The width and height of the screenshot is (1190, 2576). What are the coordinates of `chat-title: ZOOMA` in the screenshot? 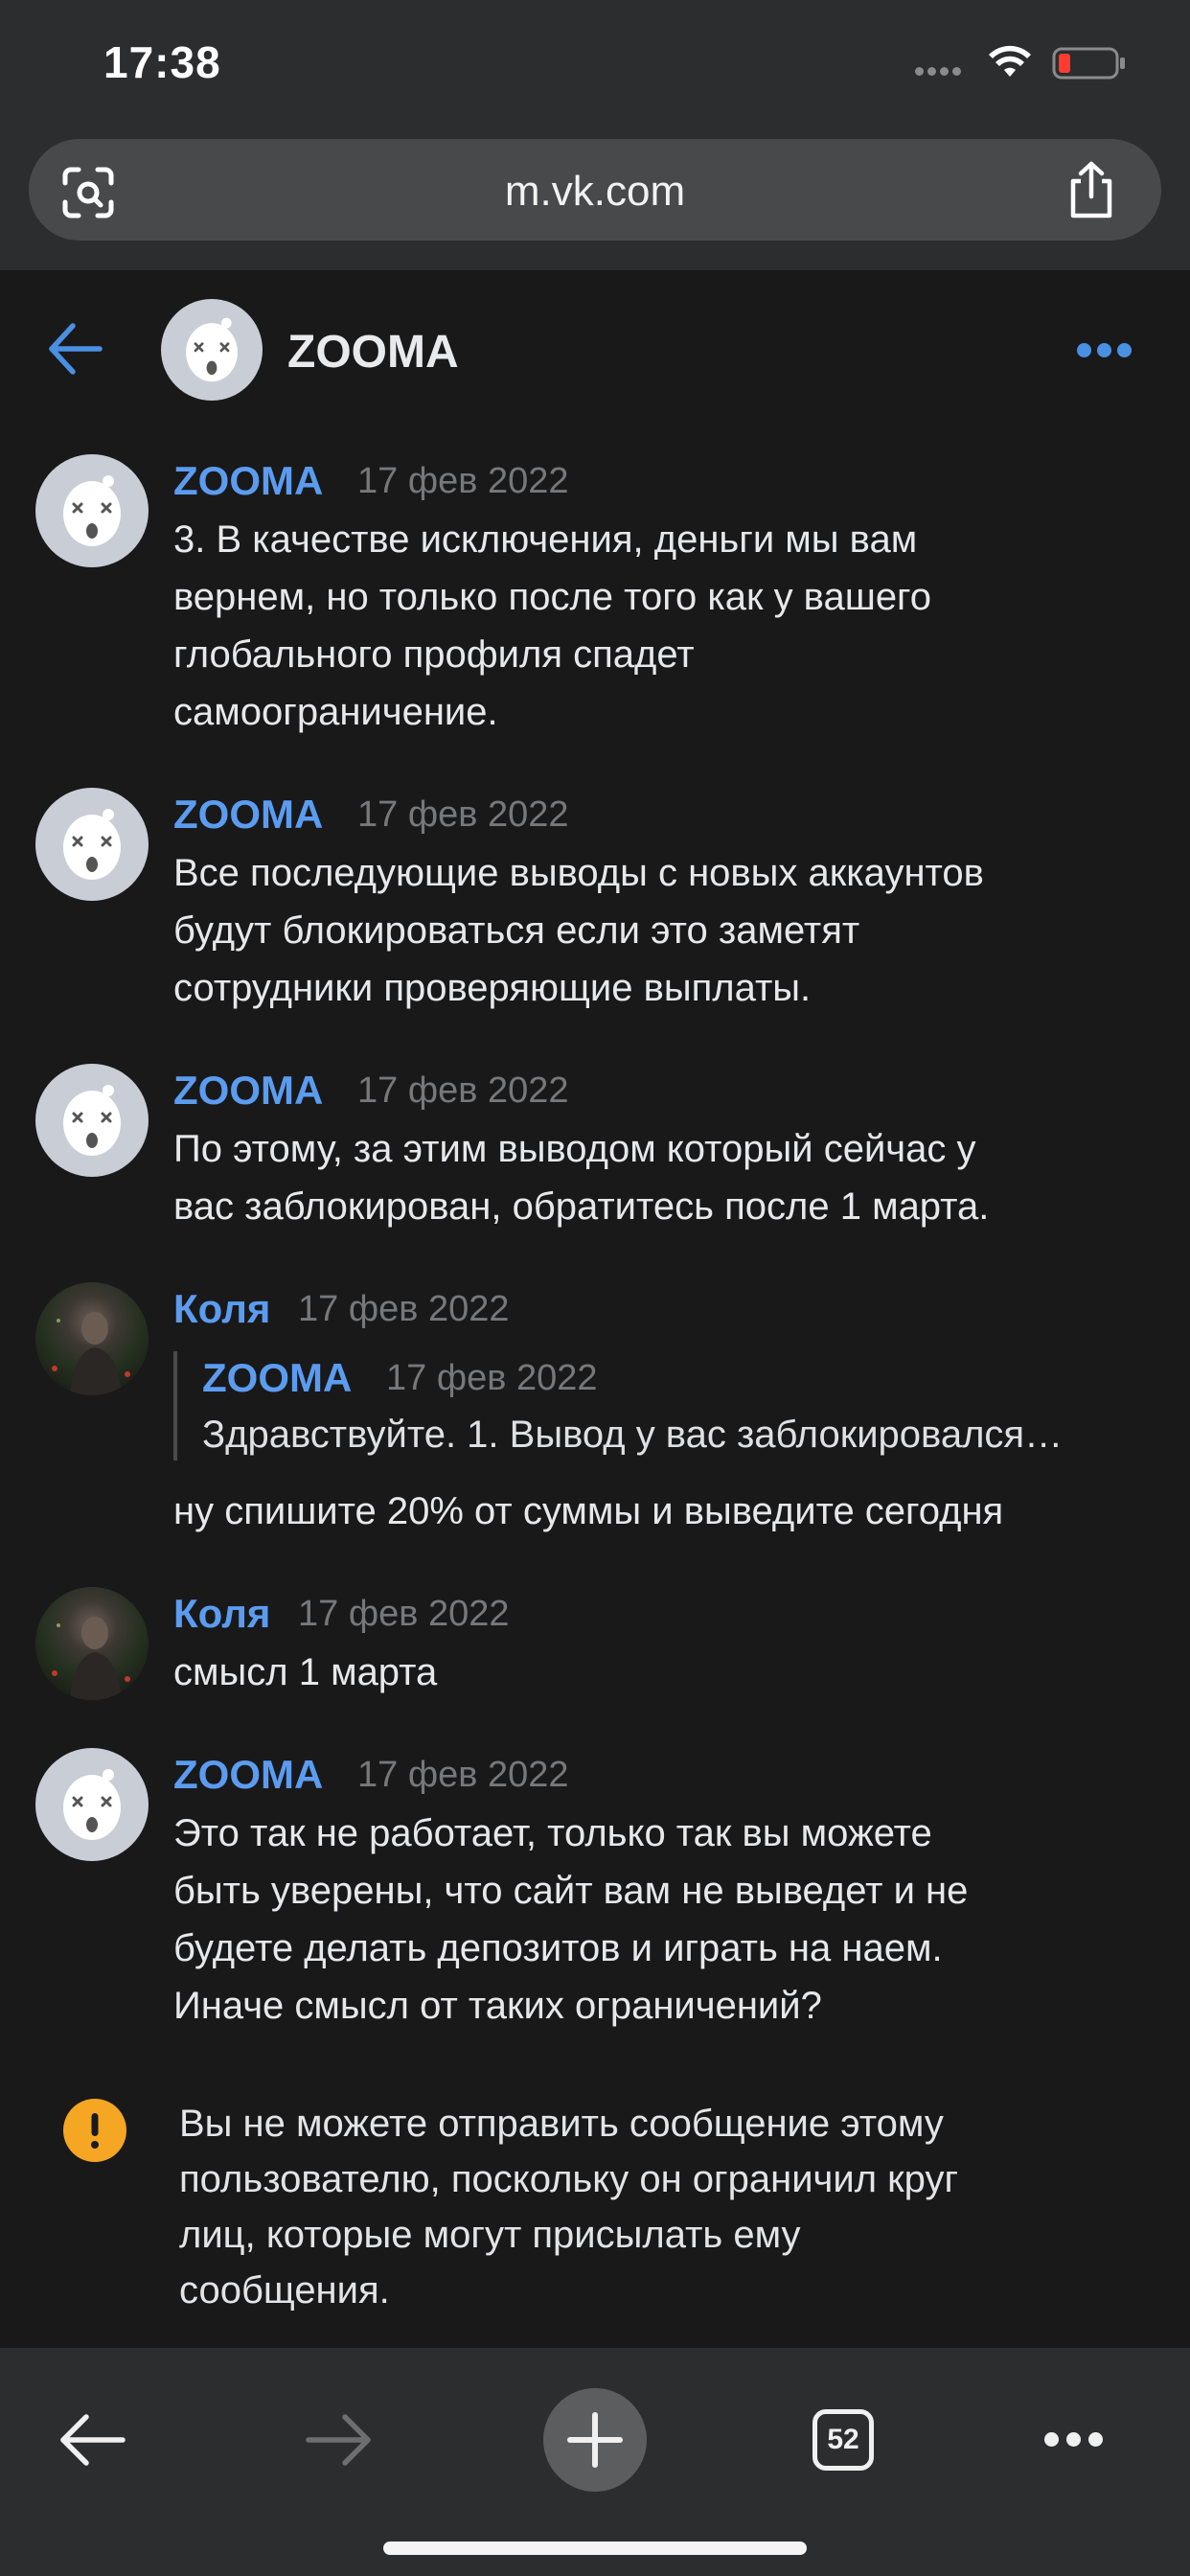 It's located at (373, 352).